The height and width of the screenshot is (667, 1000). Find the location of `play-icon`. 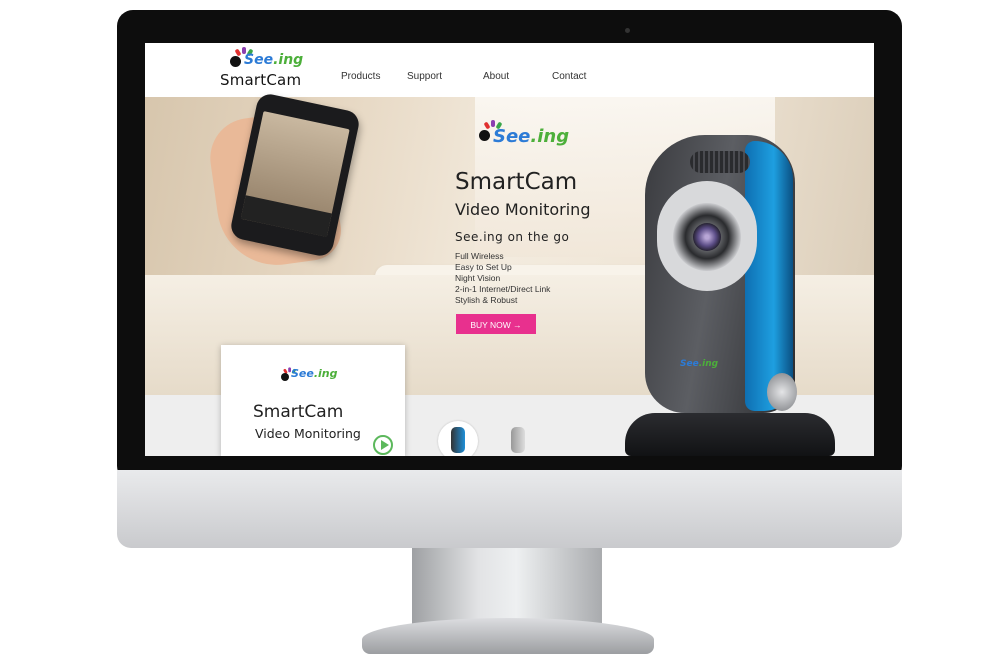

play-icon is located at coordinates (383, 445).